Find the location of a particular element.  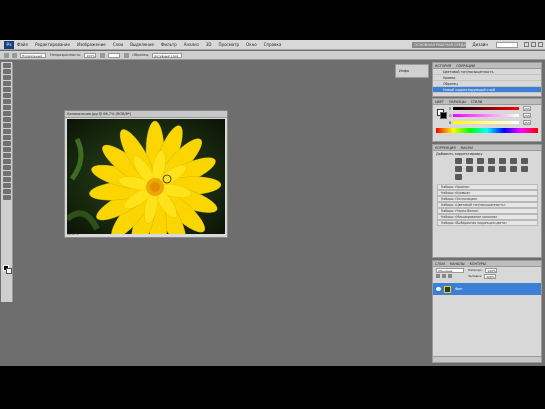

tab-paths: КОНТУРЫ is located at coordinates (478, 264).